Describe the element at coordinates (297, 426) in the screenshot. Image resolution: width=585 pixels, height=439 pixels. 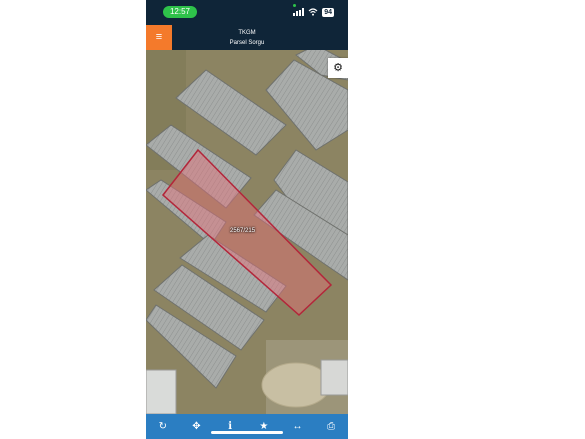
I see `measure-icon: ↔` at that location.